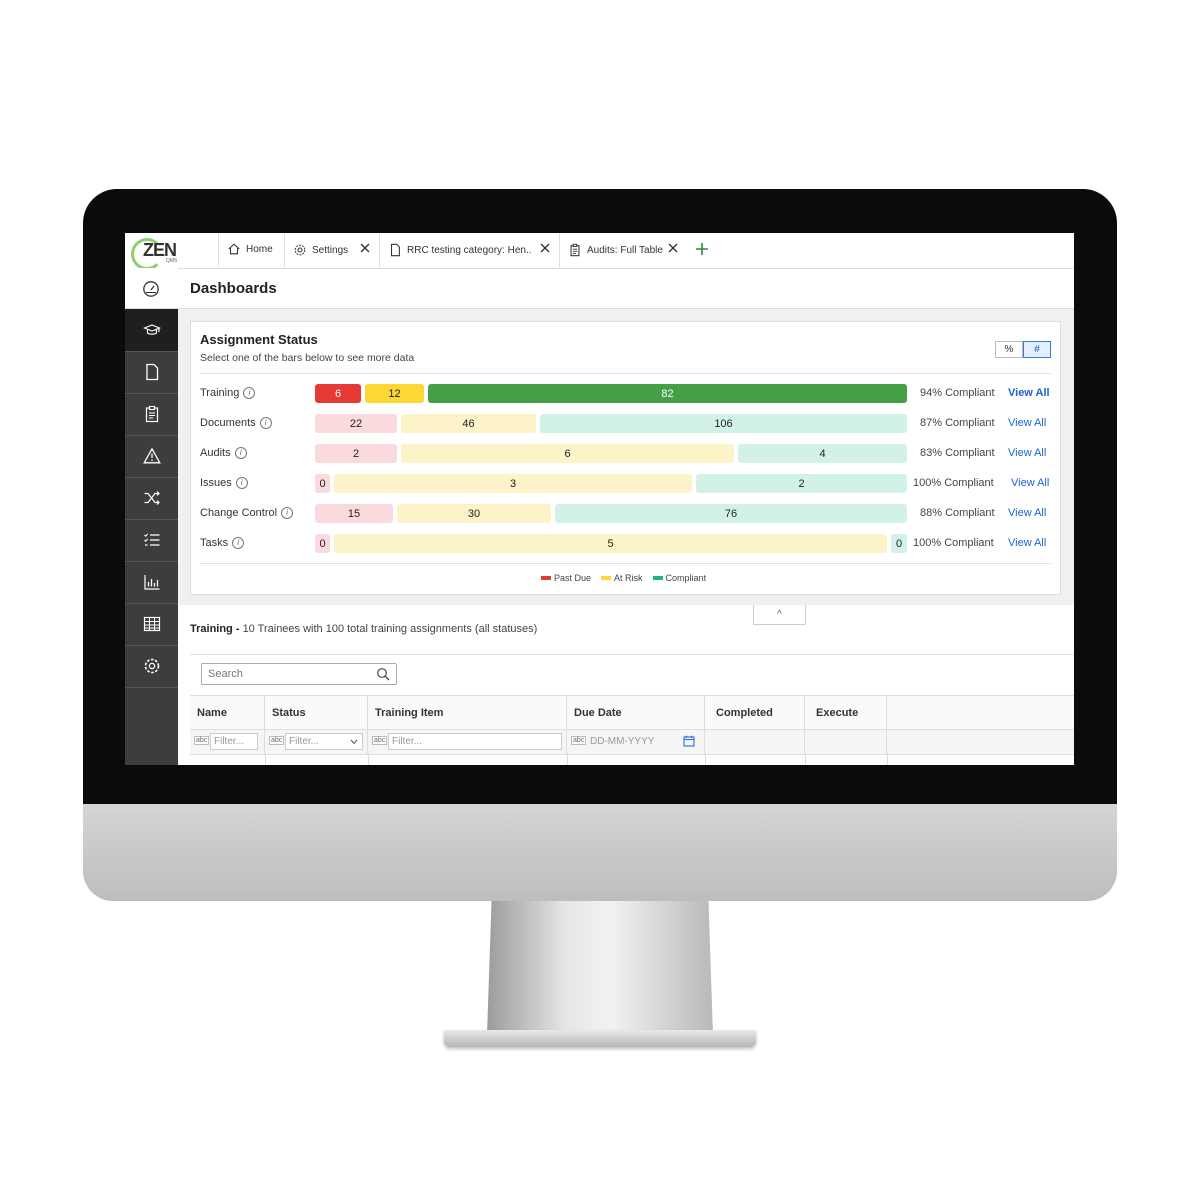 The height and width of the screenshot is (1200, 1200). Describe the element at coordinates (573, 578) in the screenshot. I see `legend-label: Past Due` at that location.